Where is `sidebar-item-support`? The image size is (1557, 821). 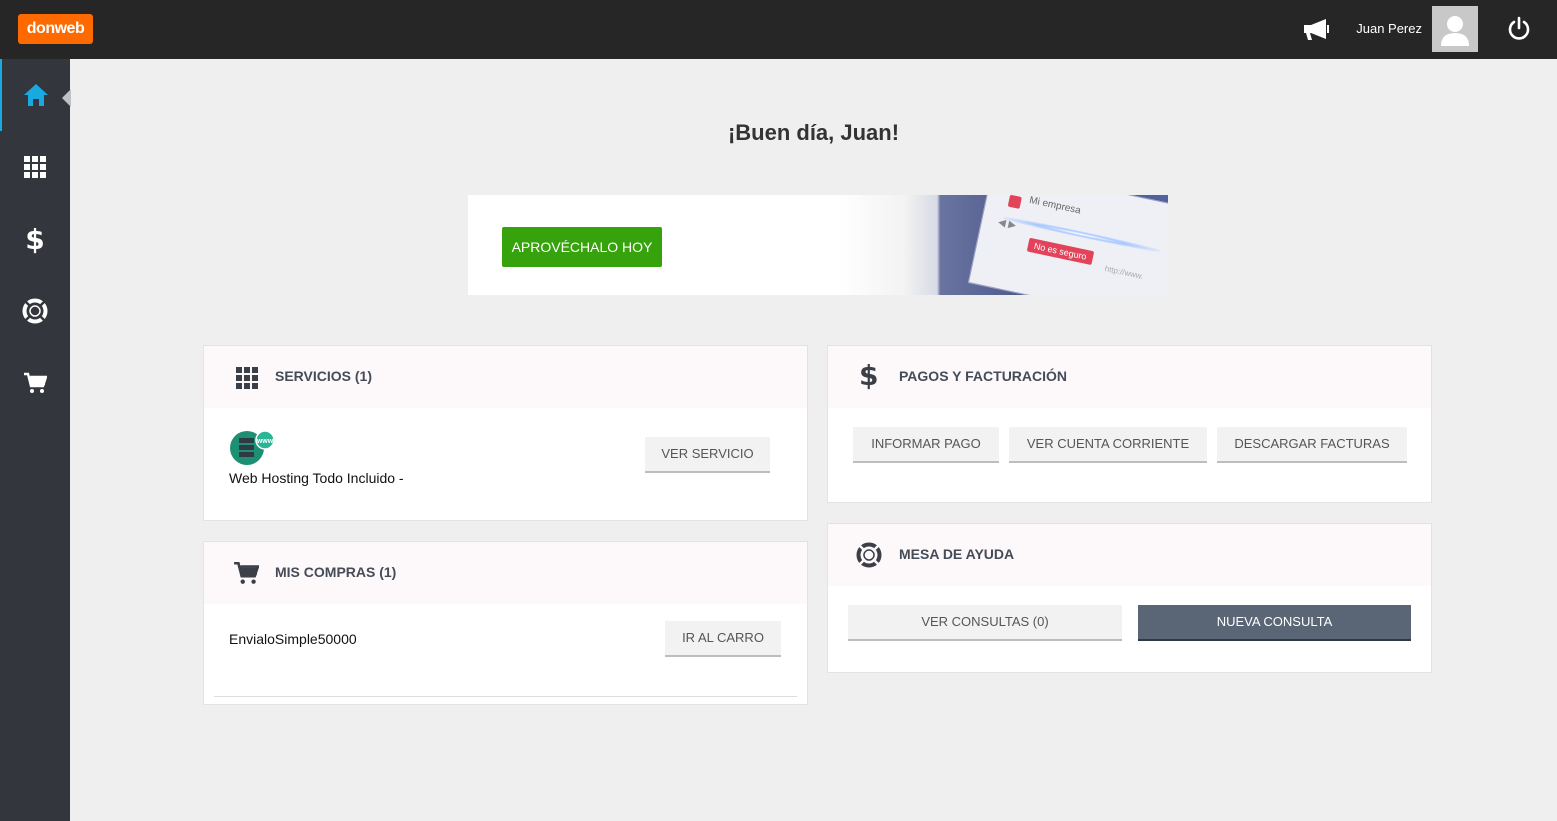 sidebar-item-support is located at coordinates (35, 311).